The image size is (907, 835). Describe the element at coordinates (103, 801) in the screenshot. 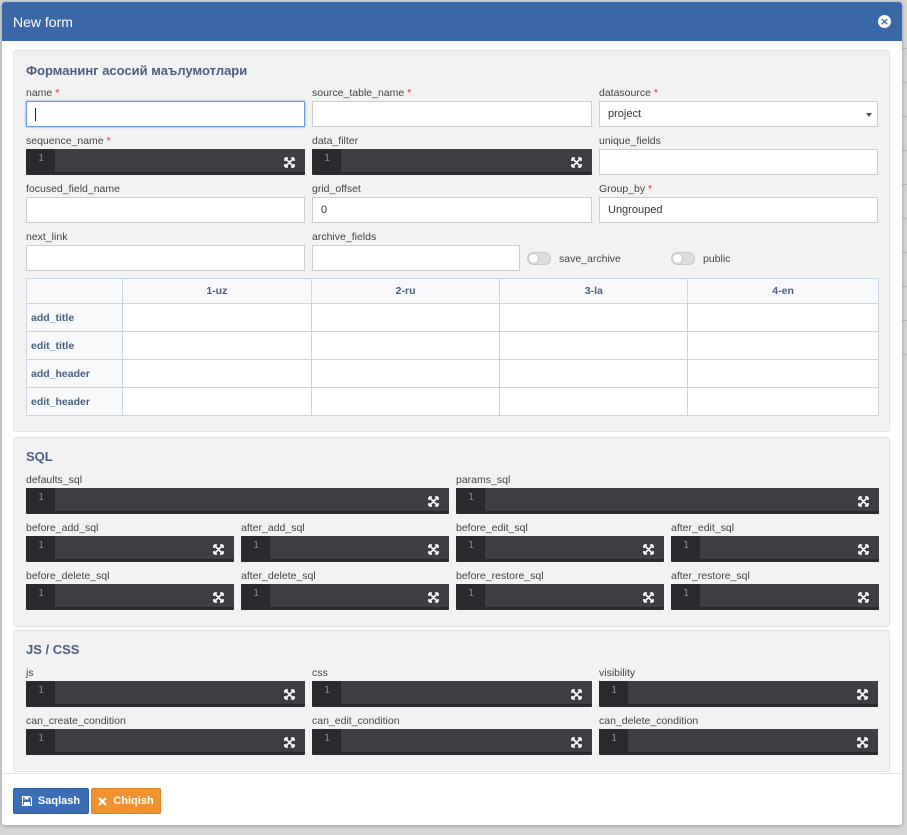

I see `close-x-icon` at that location.